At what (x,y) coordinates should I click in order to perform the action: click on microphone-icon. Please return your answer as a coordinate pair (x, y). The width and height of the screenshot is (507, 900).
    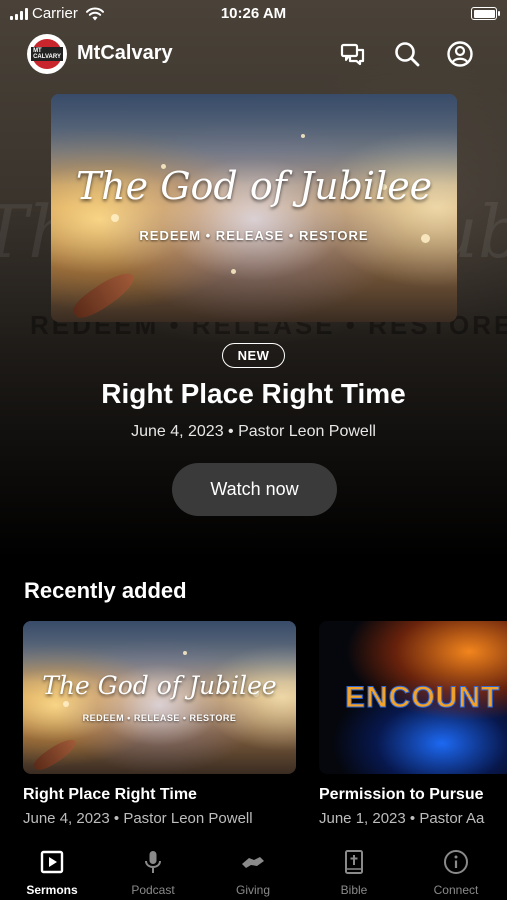
    Looking at the image, I should click on (153, 862).